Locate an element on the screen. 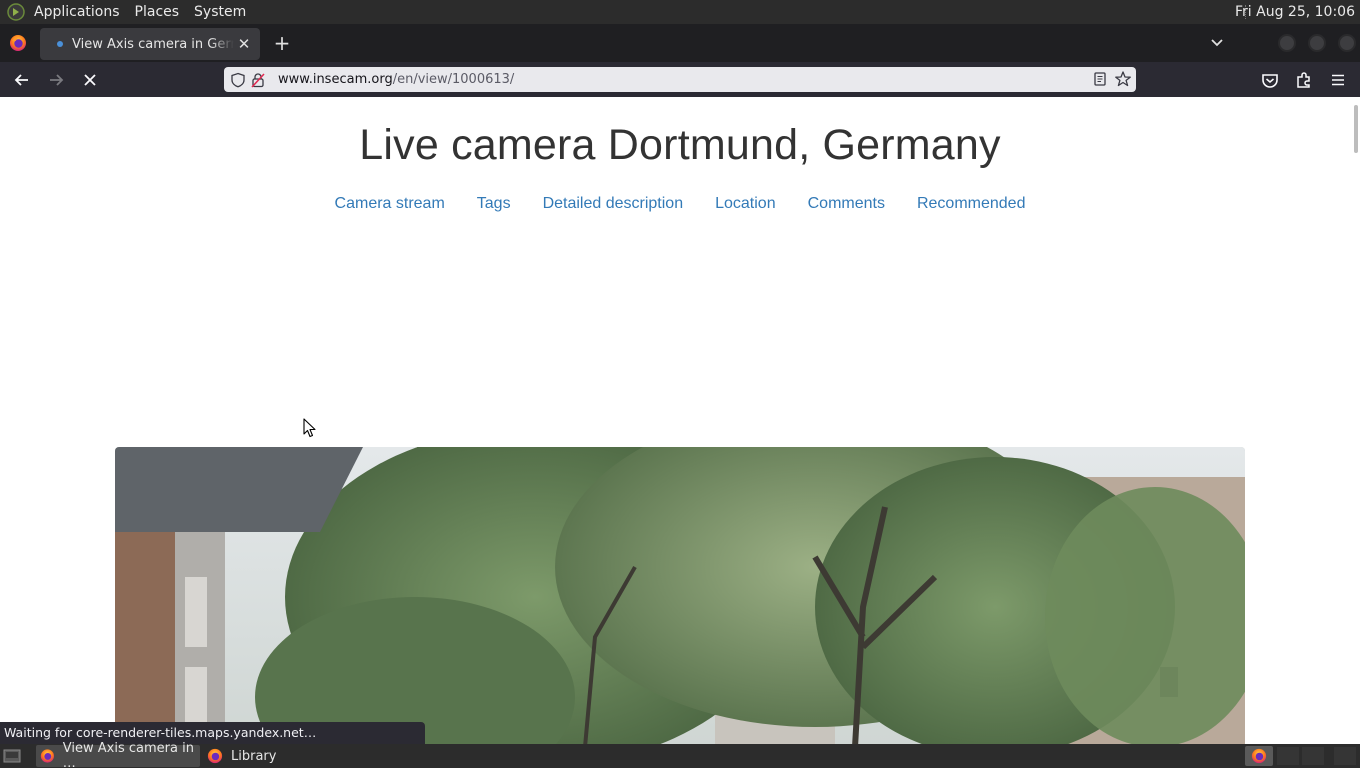 The height and width of the screenshot is (771, 1360). nav-detailed-description: Detailed description is located at coordinates (613, 204).